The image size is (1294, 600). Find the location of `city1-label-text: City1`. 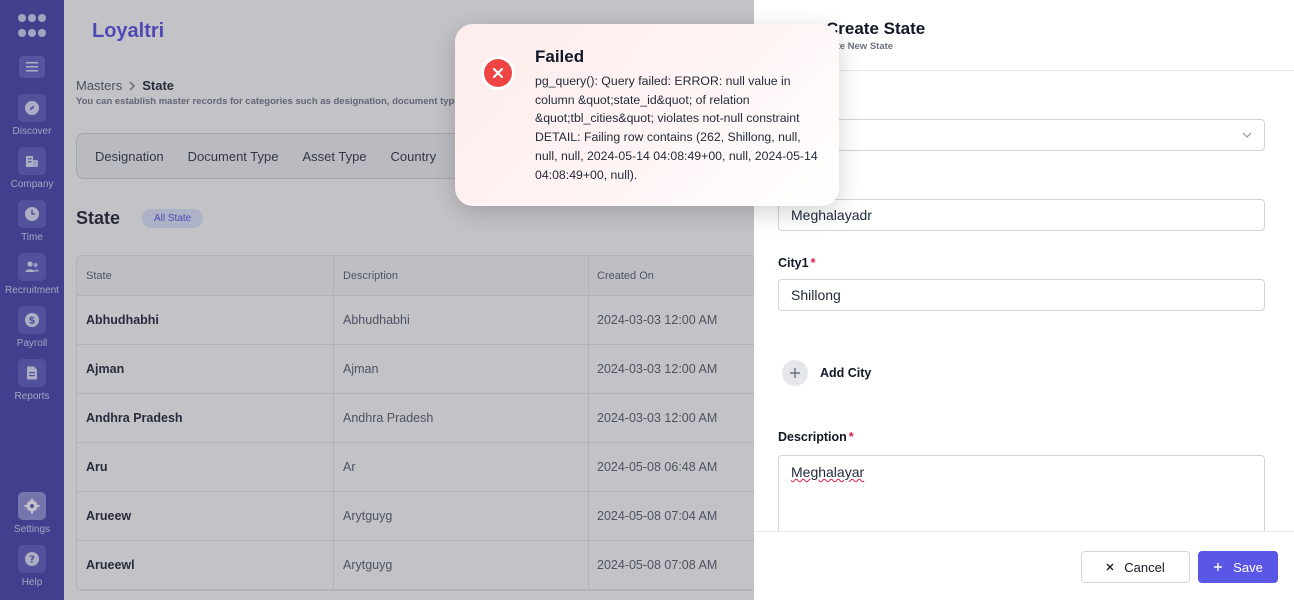

city1-label-text: City1 is located at coordinates (793, 263).